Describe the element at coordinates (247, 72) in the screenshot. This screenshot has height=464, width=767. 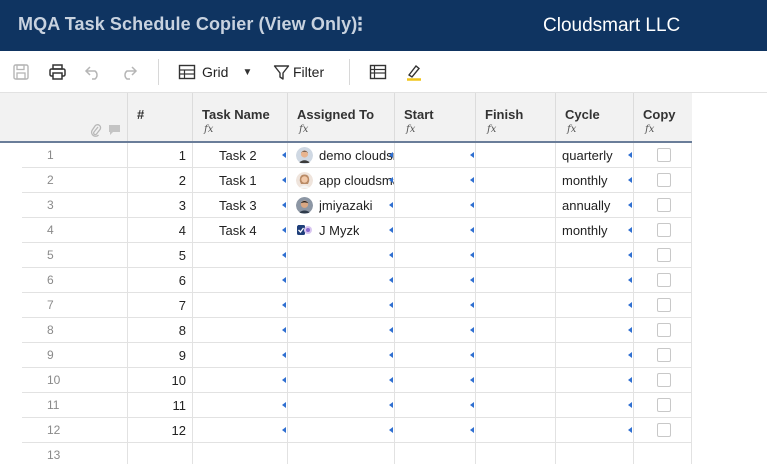
I see `chevron-down-icon: ▼` at that location.